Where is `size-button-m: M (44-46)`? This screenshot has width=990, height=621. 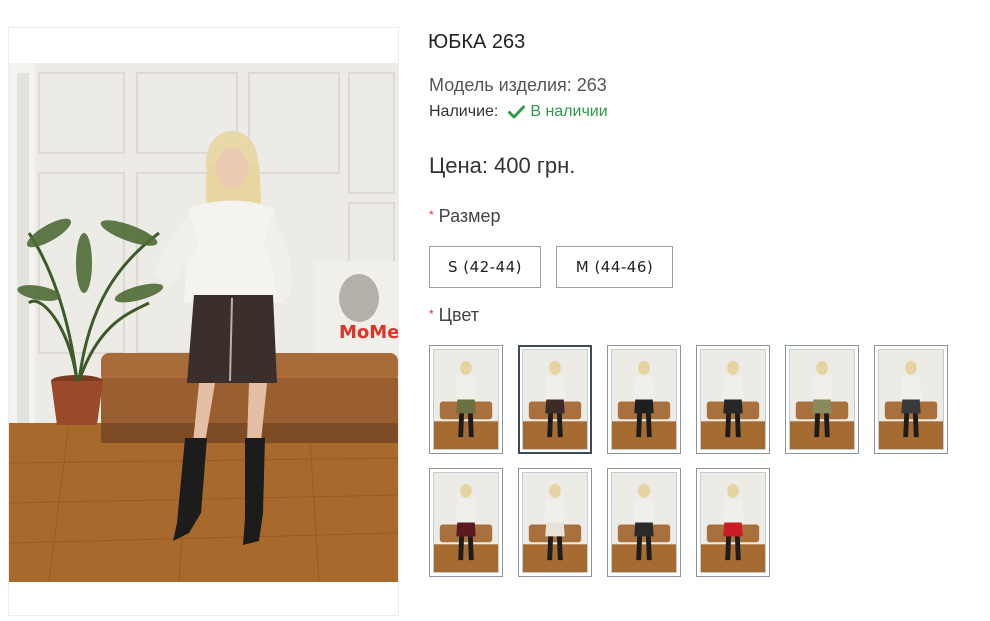 size-button-m: M (44-46) is located at coordinates (614, 267).